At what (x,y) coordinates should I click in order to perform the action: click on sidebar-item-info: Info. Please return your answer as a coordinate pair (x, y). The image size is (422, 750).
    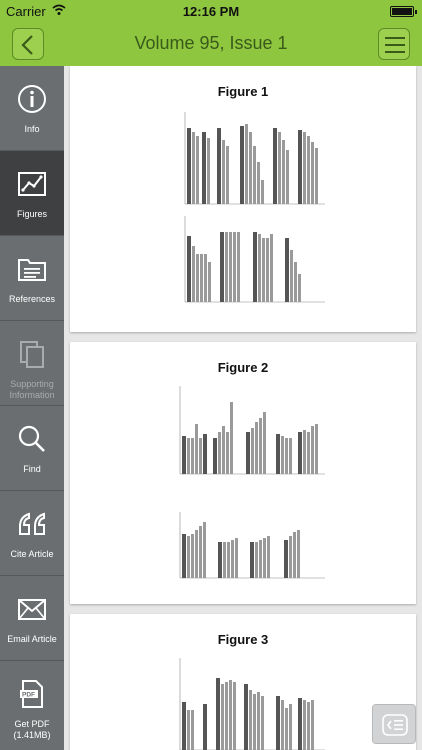
    Looking at the image, I should click on (32, 108).